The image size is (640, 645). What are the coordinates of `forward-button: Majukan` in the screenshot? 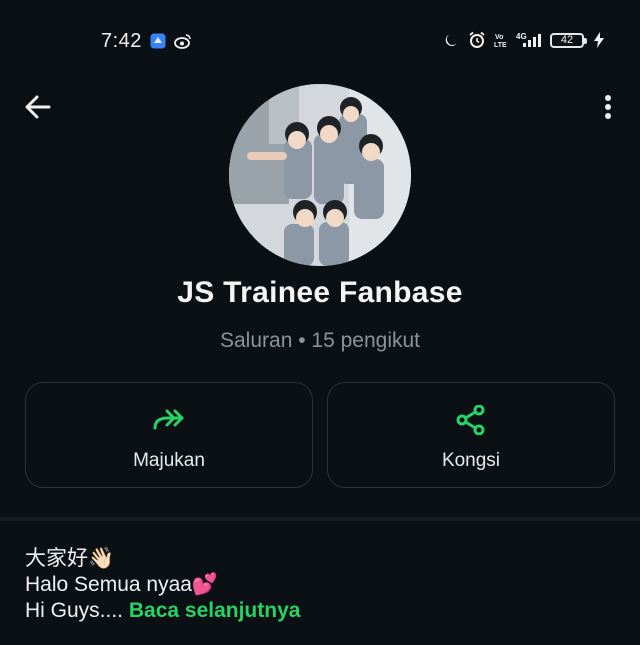 It's located at (169, 435).